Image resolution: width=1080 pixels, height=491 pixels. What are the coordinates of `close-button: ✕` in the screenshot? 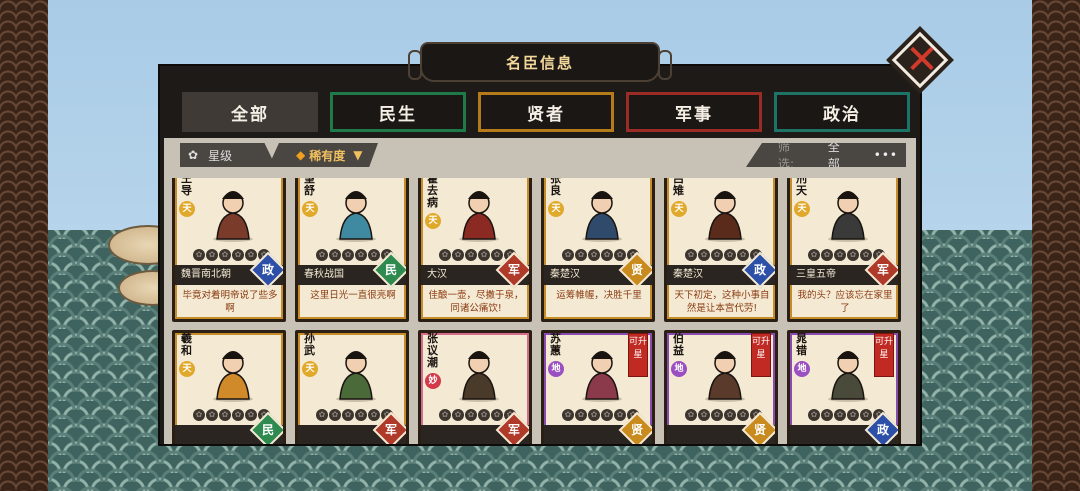 It's located at (921, 60).